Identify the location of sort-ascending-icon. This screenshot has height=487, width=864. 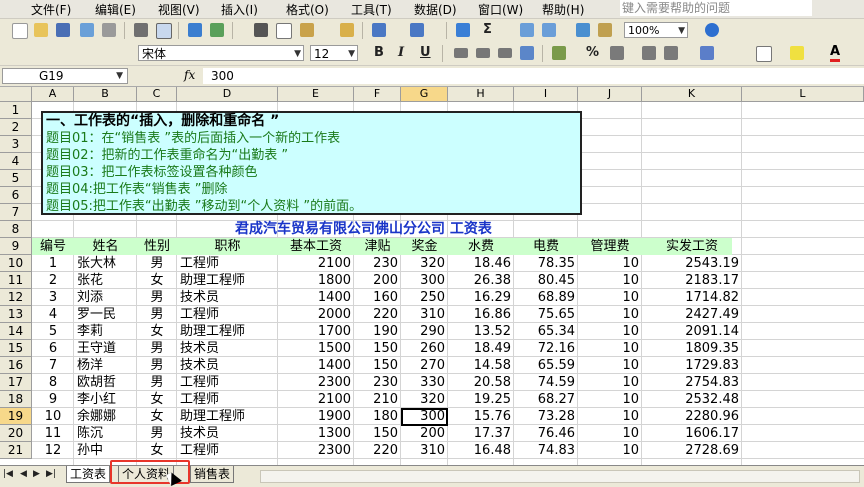
(527, 30).